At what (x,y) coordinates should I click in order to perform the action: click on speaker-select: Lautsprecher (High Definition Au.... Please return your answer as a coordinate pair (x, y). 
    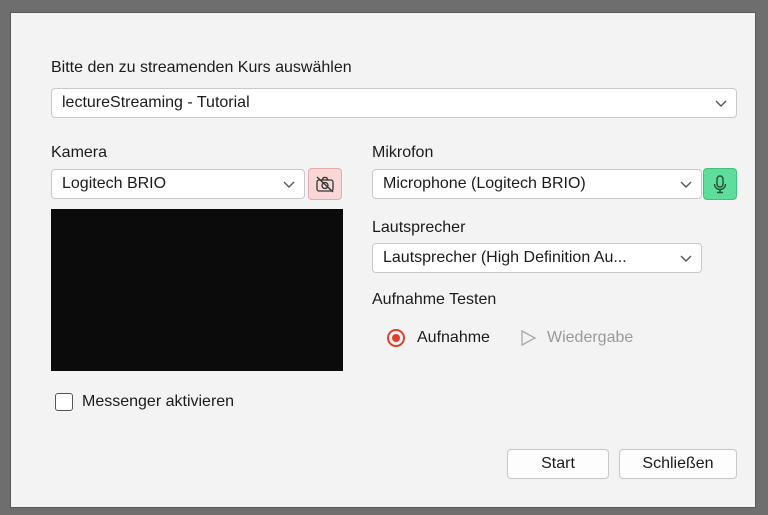
    Looking at the image, I should click on (537, 258).